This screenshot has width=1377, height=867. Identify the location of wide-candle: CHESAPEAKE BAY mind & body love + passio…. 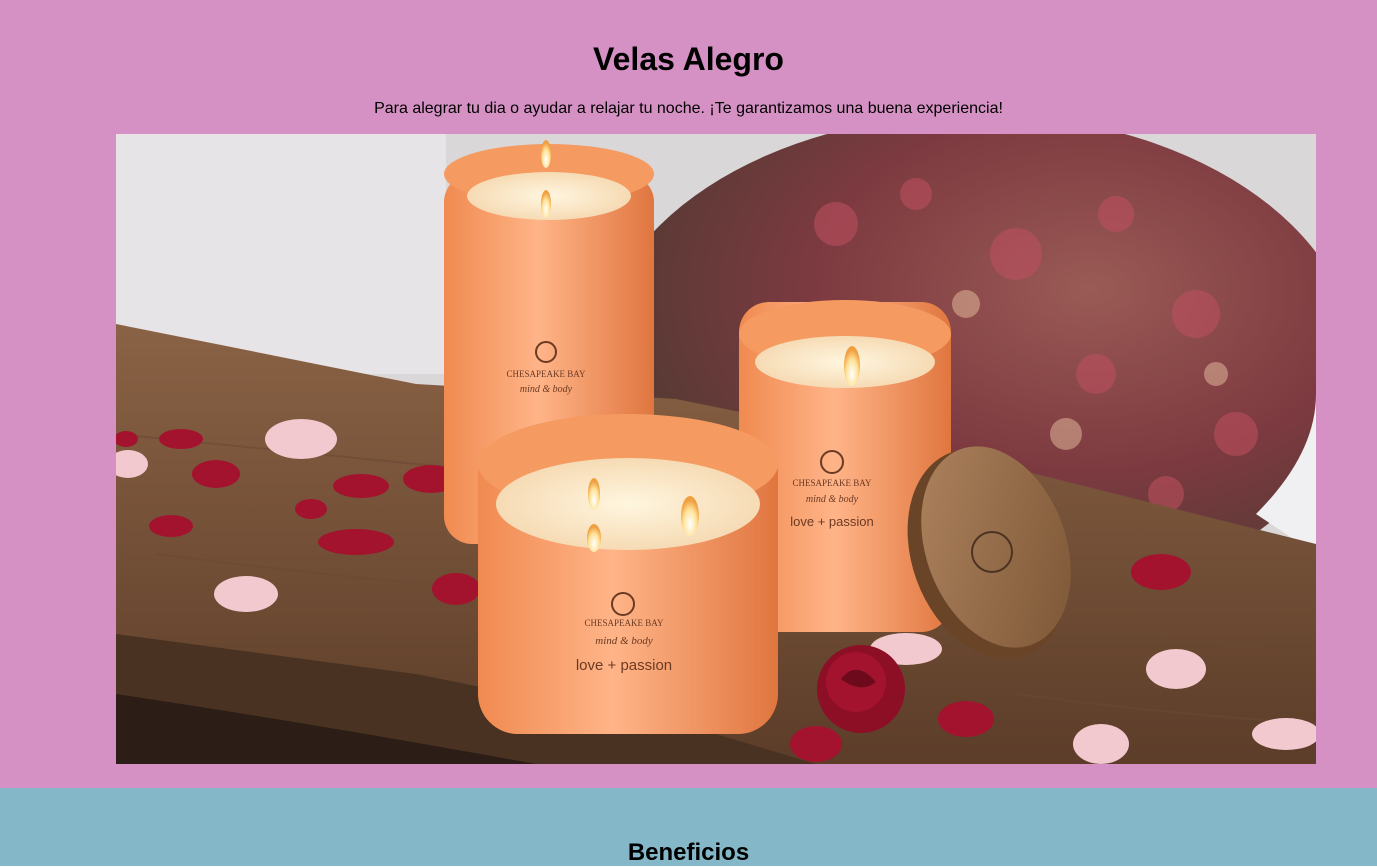
(628, 574).